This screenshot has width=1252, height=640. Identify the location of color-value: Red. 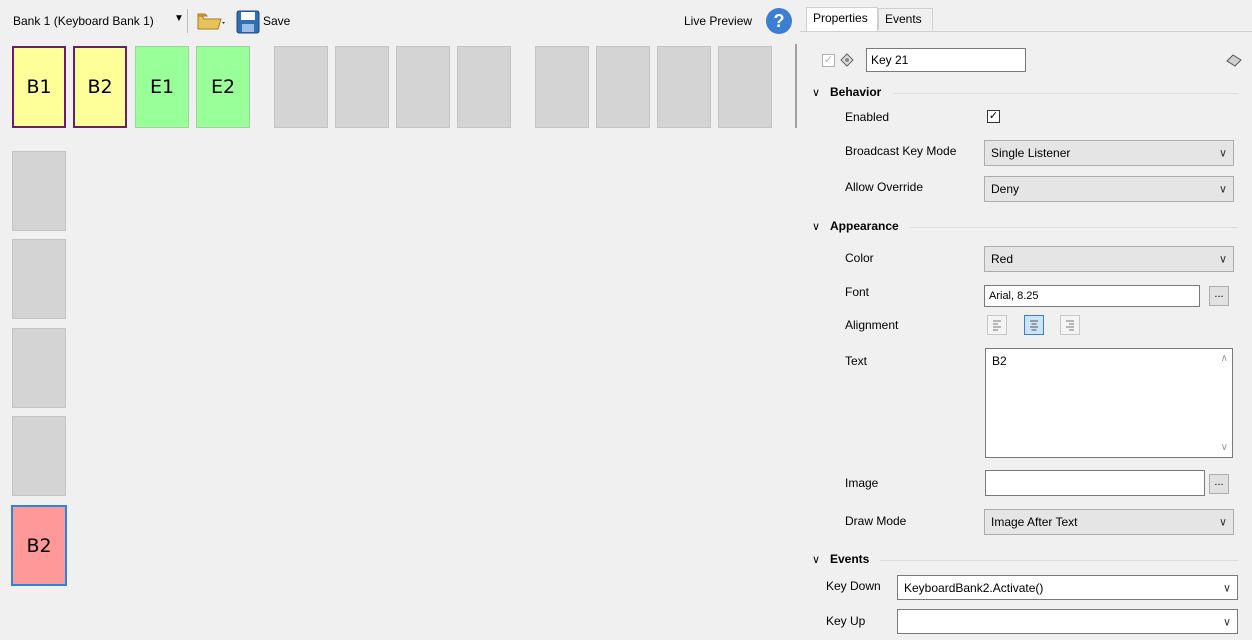
(1002, 259).